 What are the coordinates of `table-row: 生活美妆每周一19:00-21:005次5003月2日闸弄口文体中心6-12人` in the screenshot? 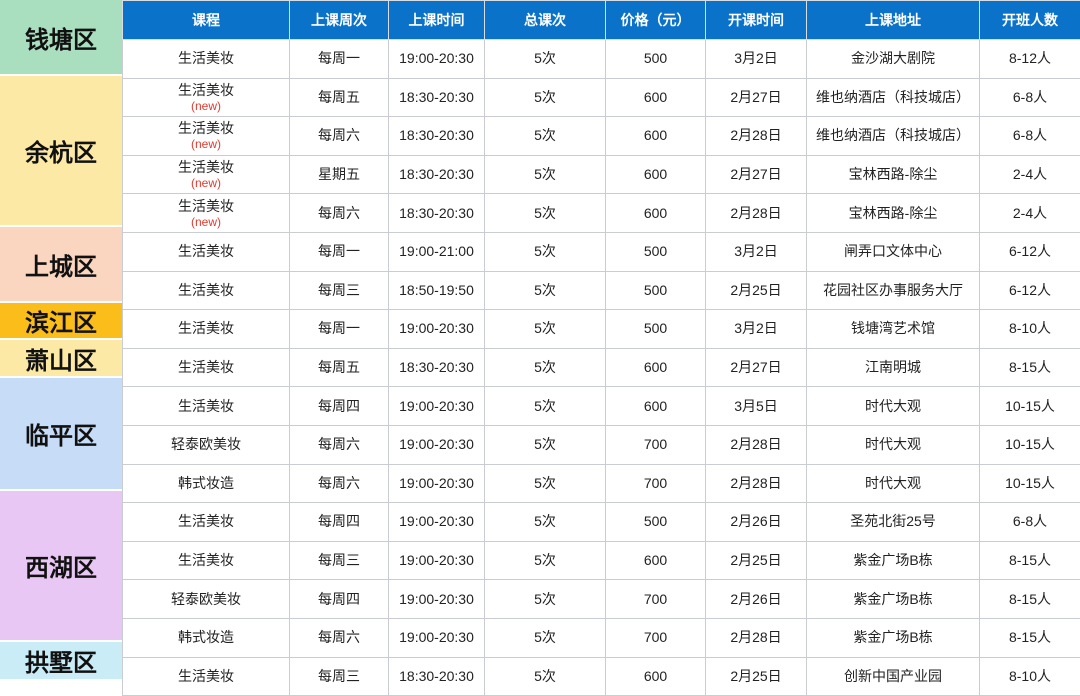 It's located at (601, 251).